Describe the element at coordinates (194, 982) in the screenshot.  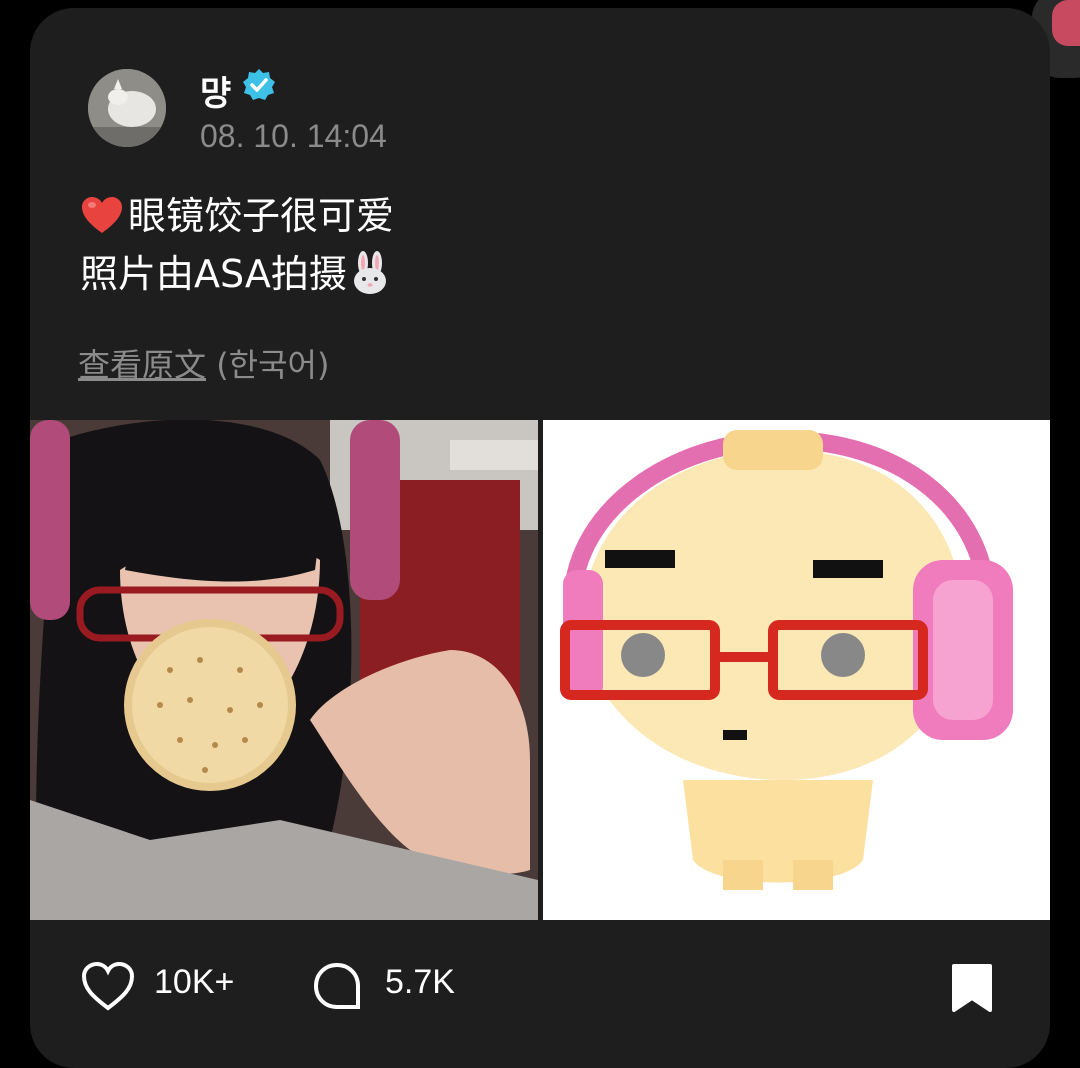
I see `like-count: 10K+` at that location.